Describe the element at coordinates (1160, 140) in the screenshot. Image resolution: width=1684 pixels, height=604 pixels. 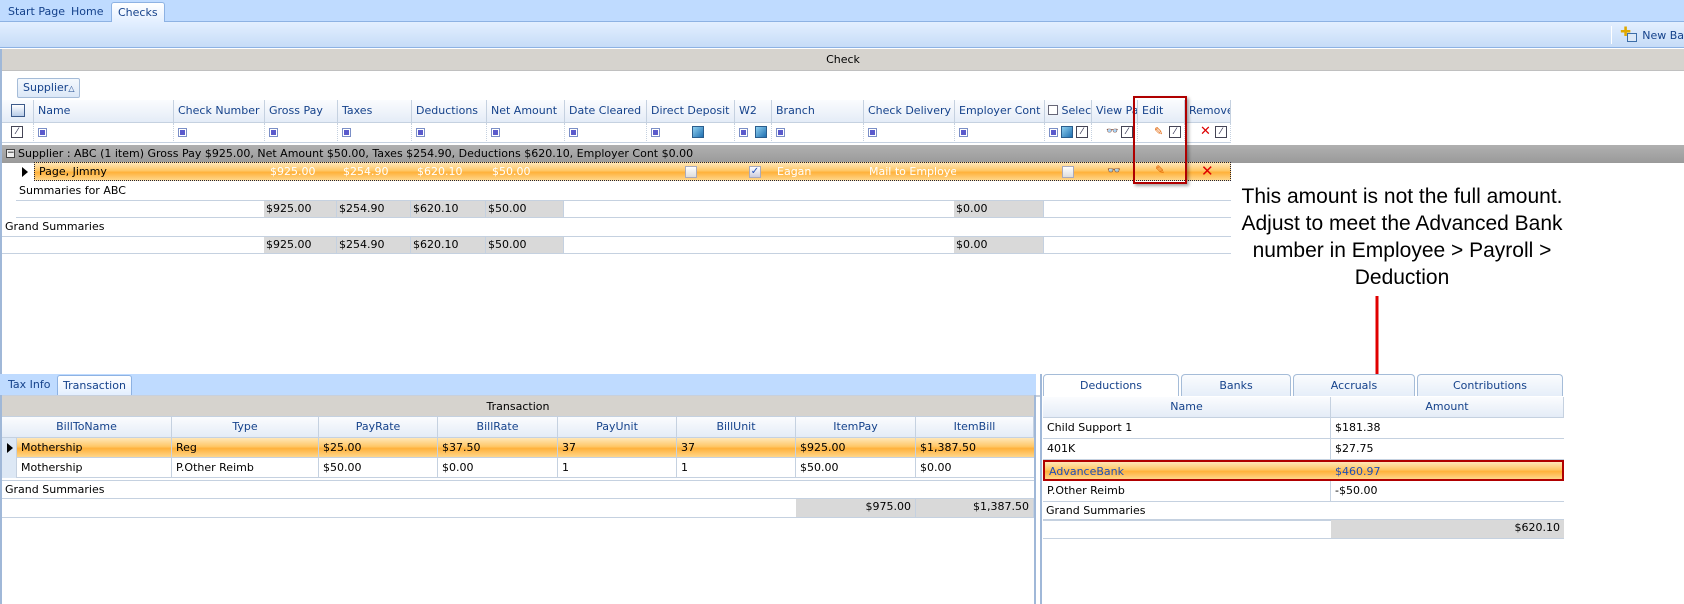
I see `annotation-highlight-edit-column` at that location.